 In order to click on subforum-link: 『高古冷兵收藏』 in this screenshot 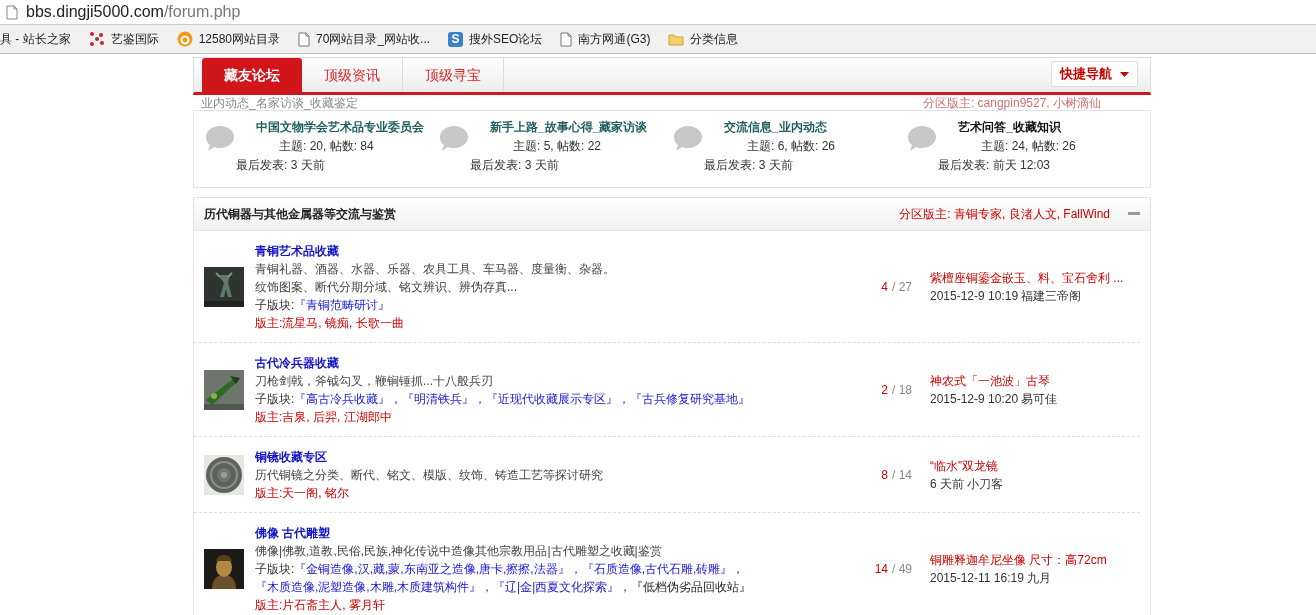, I will do `click(342, 399)`.